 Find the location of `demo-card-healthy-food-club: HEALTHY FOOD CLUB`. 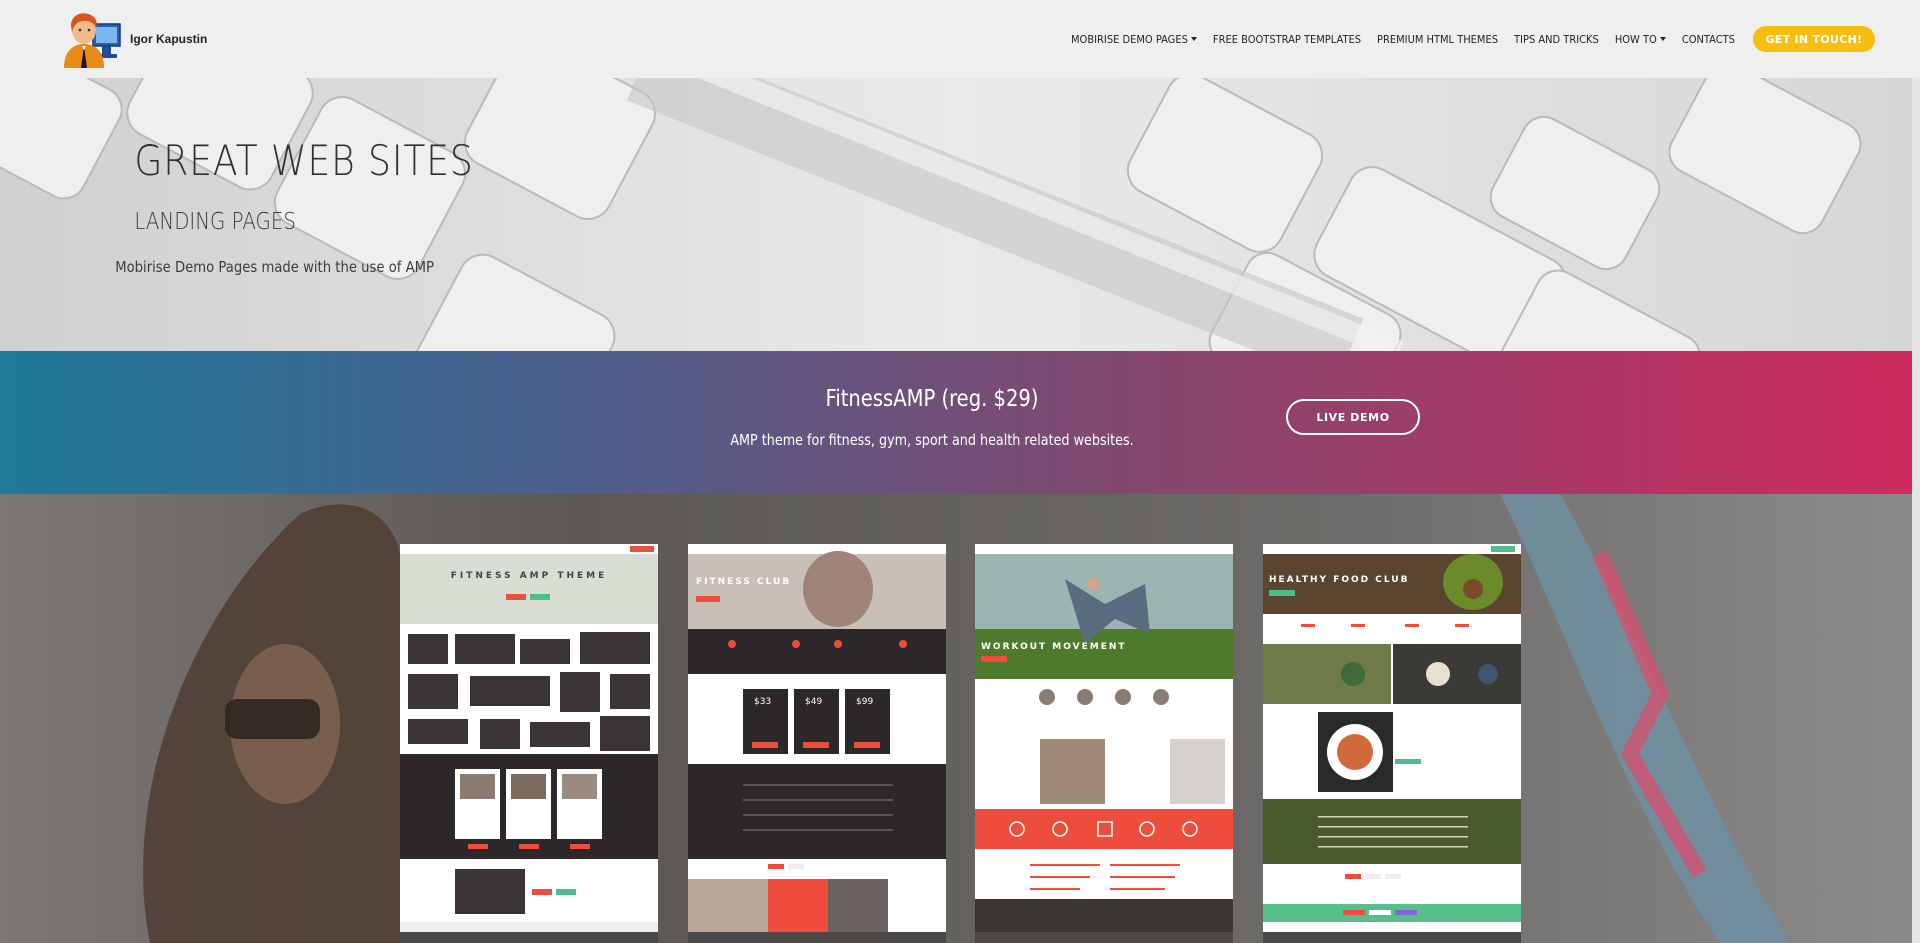

demo-card-healthy-food-club: HEALTHY FOOD CLUB is located at coordinates (1392, 743).